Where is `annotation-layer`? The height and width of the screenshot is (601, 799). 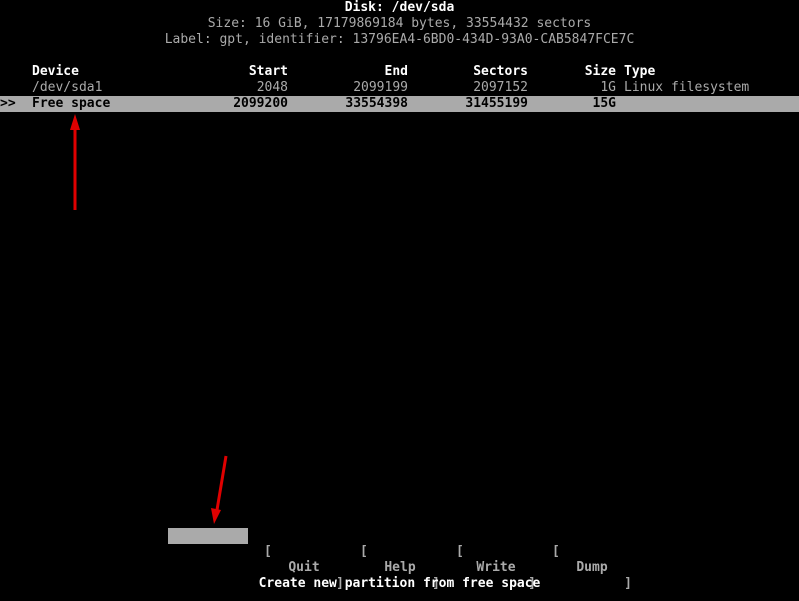
annotation-layer is located at coordinates (149, 319).